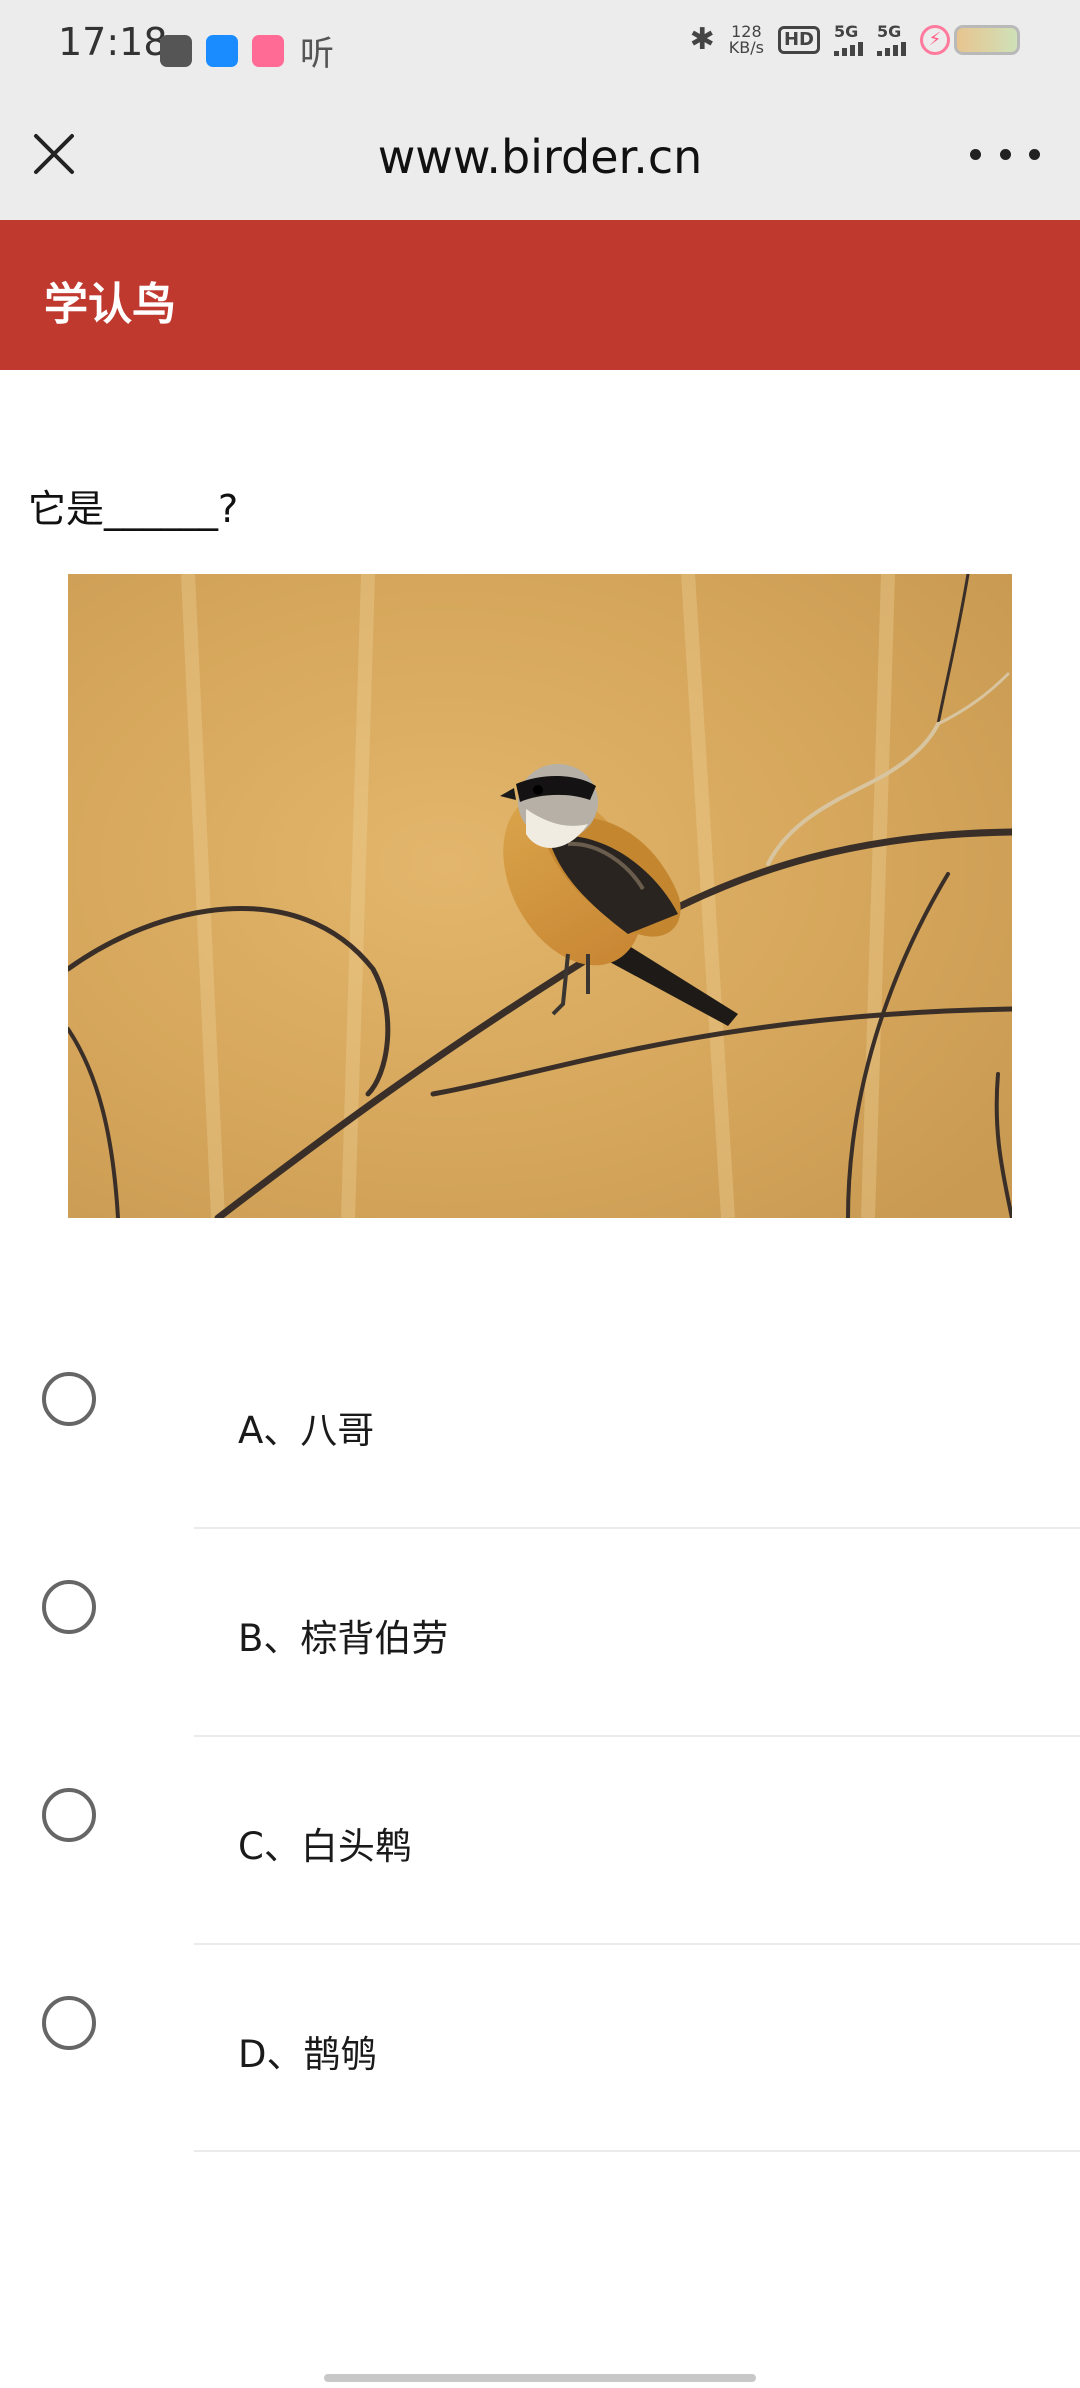 The height and width of the screenshot is (2388, 1080). I want to click on signal-sim2: 5G, so click(891, 38).